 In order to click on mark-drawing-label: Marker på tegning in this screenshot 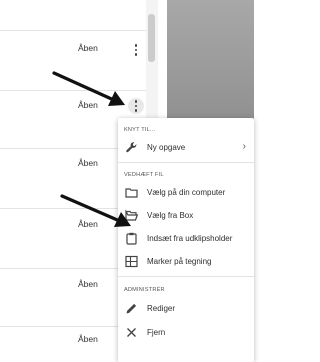, I will do `click(179, 261)`.